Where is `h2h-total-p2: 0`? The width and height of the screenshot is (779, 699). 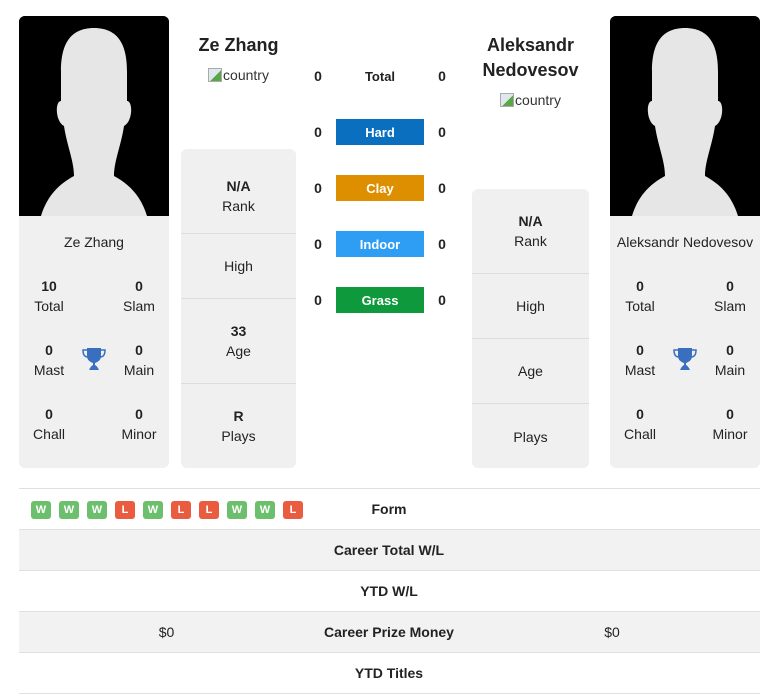
h2h-total-p2: 0 is located at coordinates (442, 76).